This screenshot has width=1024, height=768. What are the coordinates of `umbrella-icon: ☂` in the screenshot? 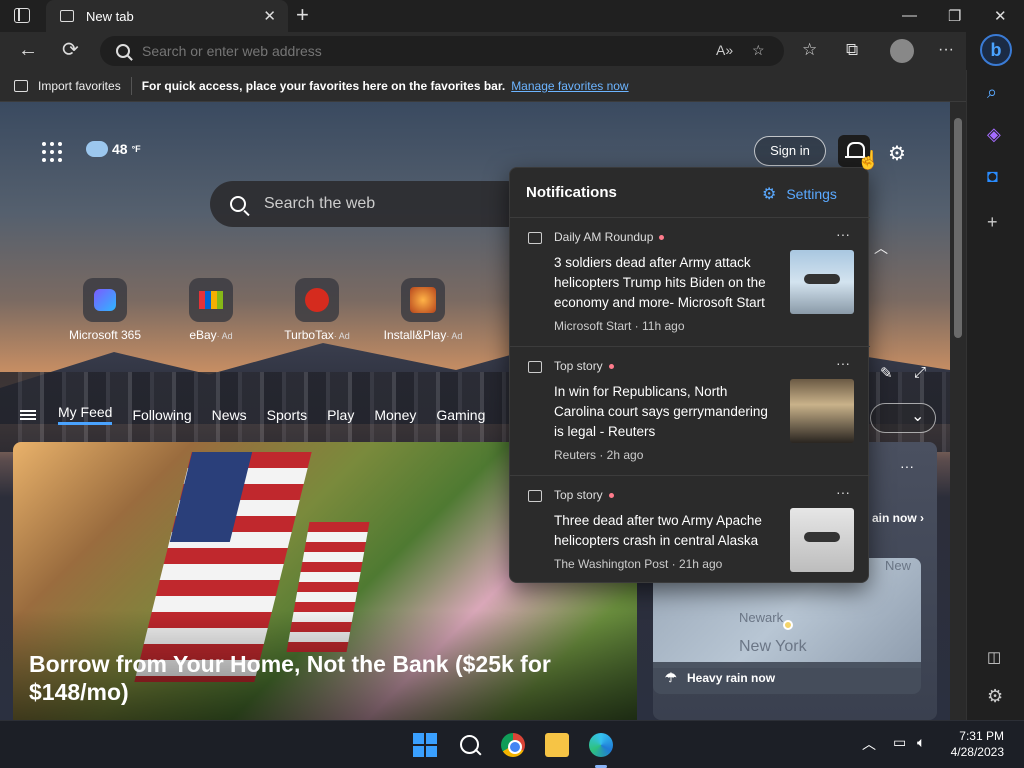 It's located at (671, 677).